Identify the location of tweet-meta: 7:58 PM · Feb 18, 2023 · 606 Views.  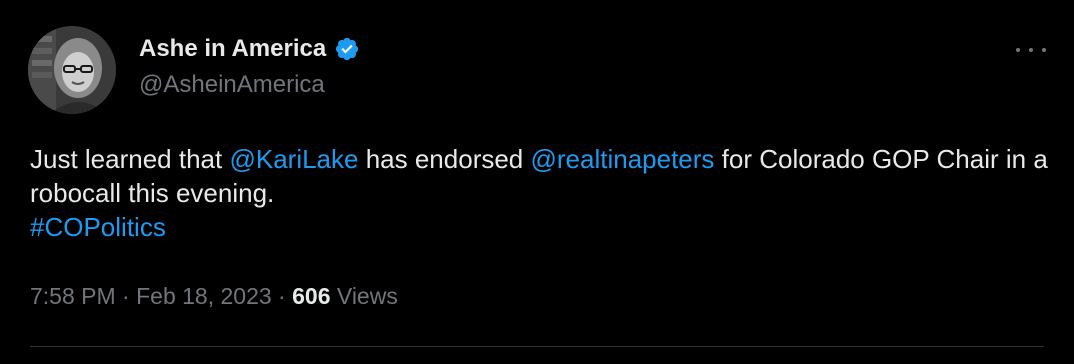
(214, 296).